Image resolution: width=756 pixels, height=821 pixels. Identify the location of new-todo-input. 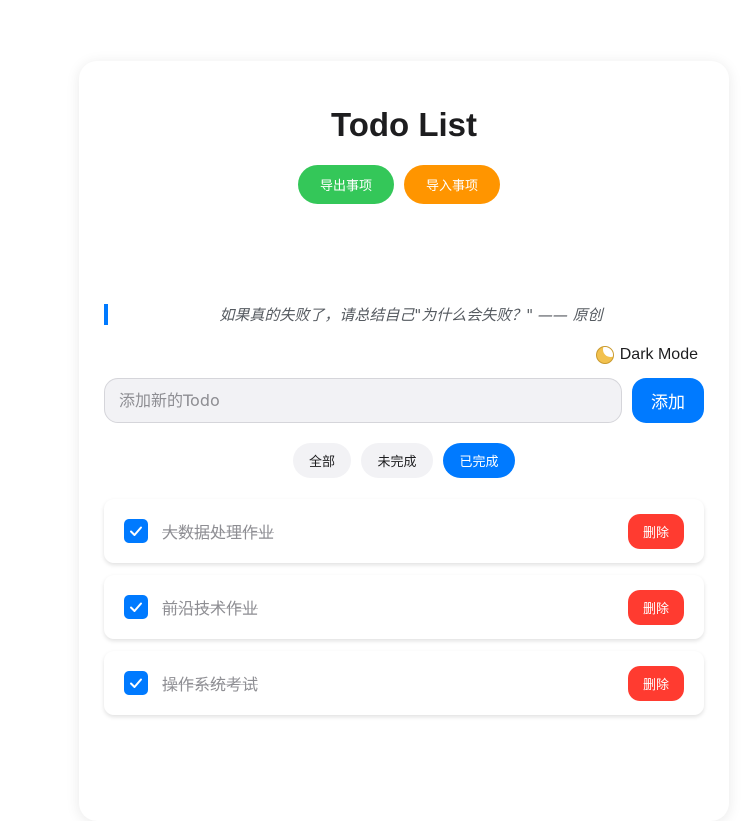
(363, 400).